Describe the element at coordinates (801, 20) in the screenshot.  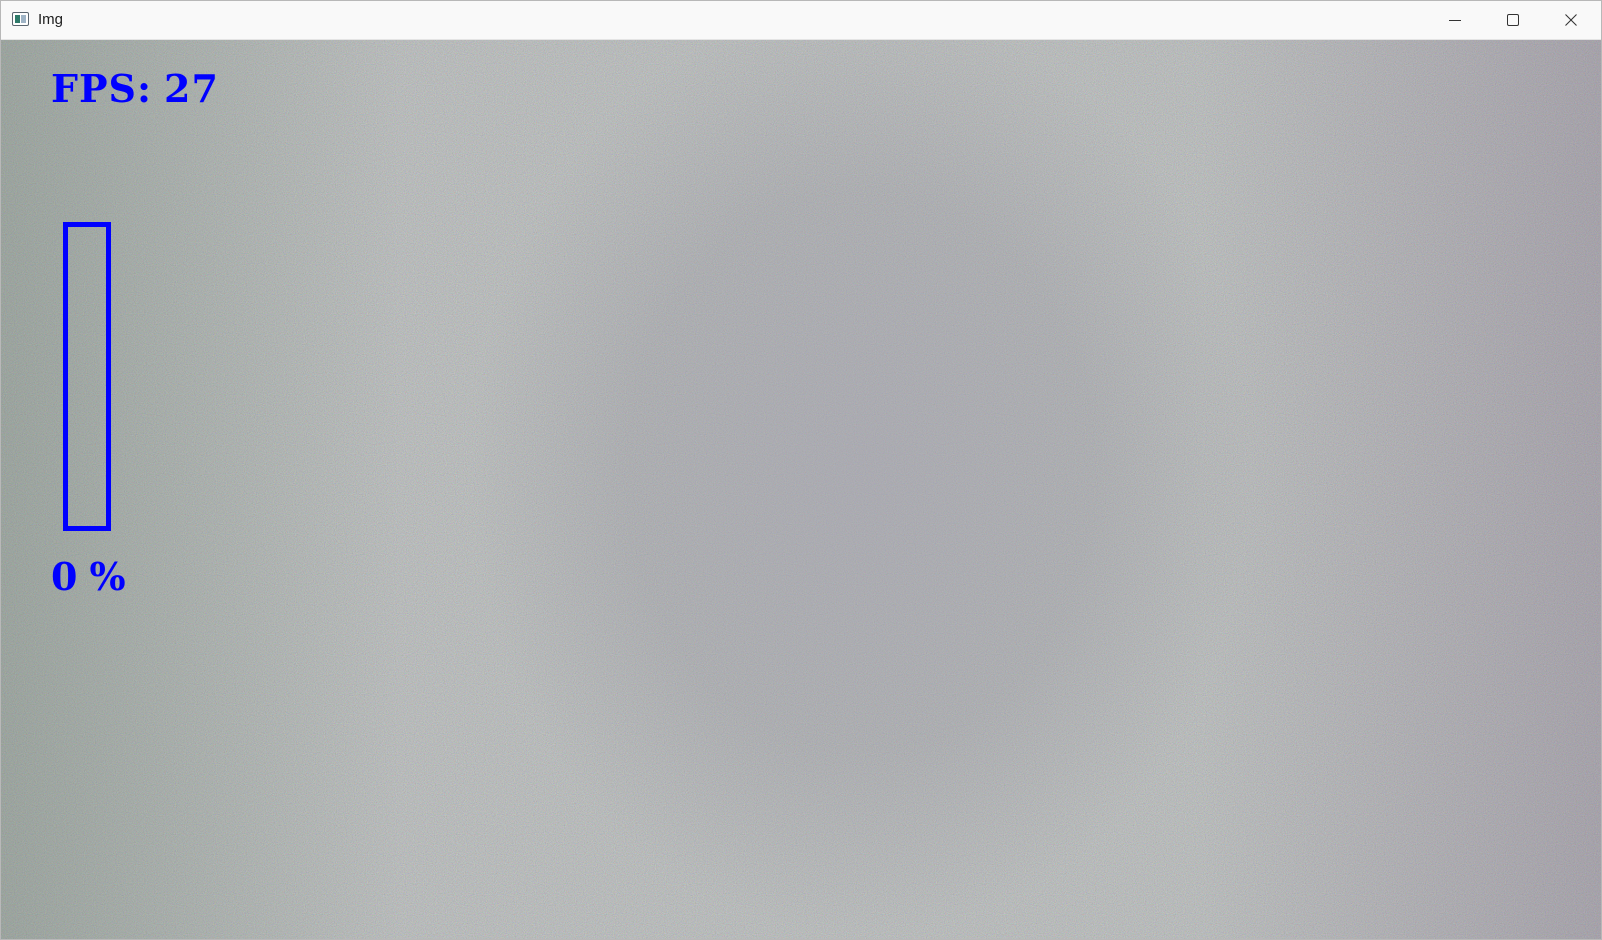
I see `title-bar: Img` at that location.